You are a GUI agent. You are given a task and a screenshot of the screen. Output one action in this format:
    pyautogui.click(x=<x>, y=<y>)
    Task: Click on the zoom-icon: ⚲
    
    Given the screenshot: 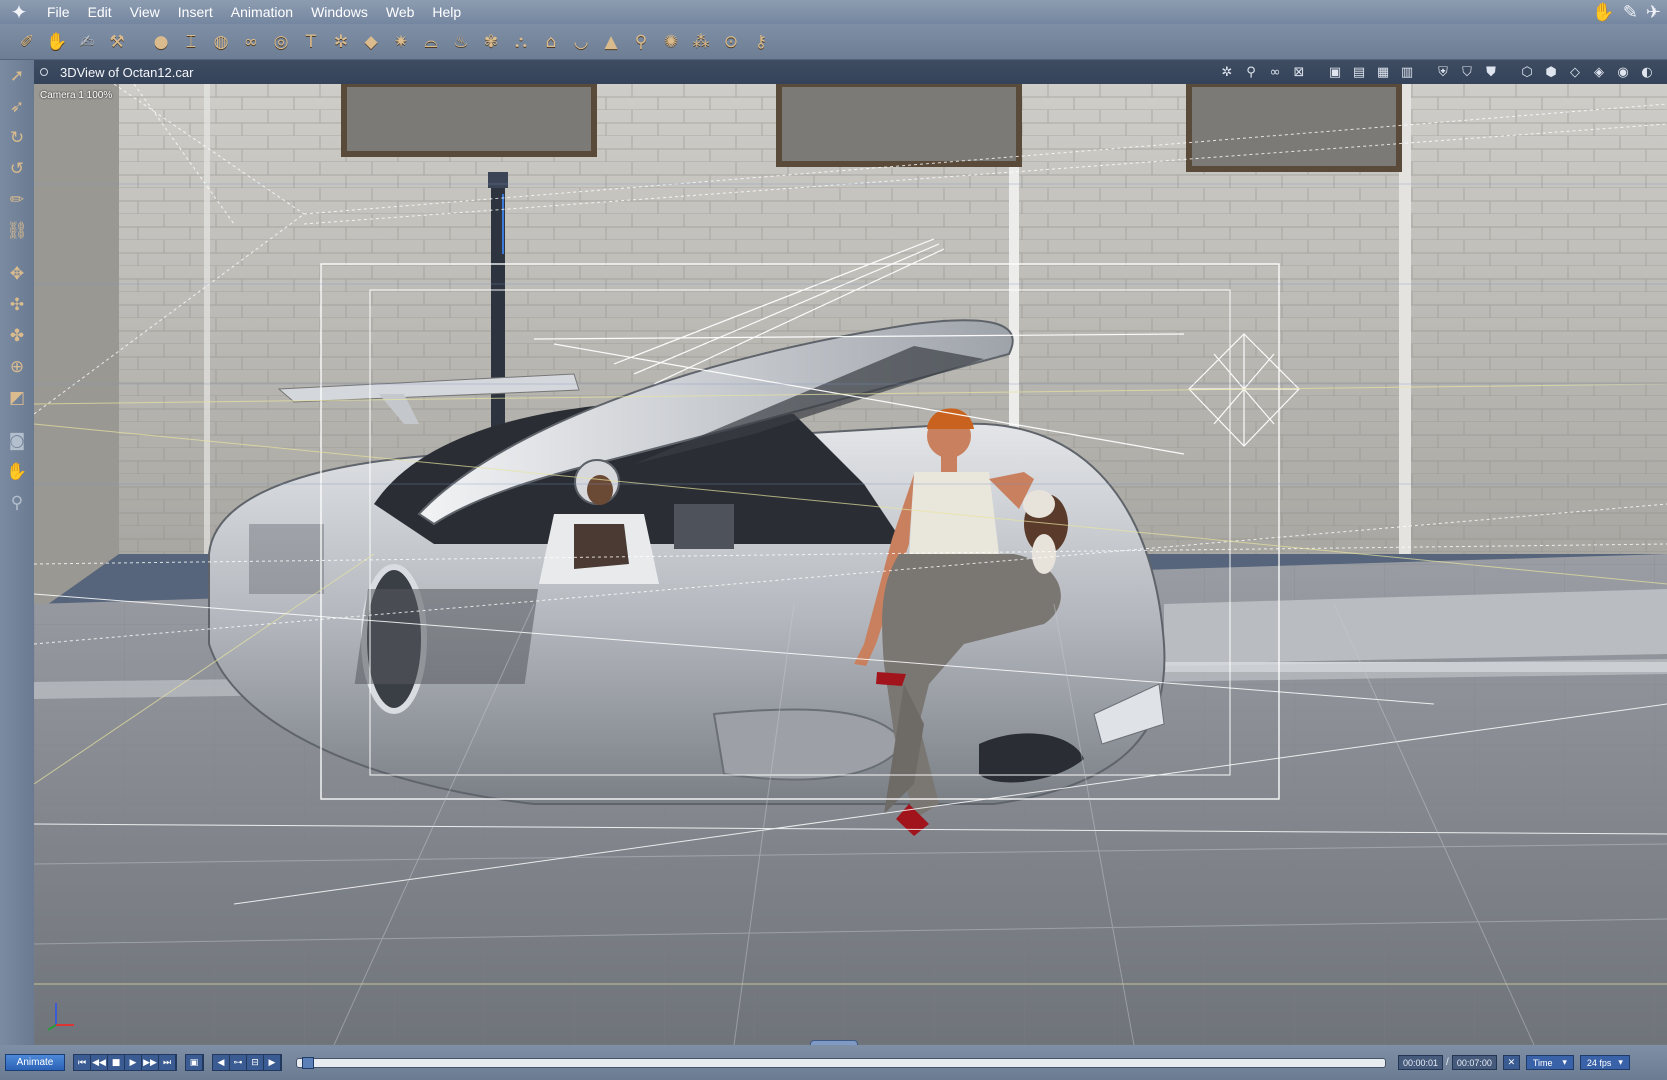 What is the action you would take?
    pyautogui.click(x=17, y=502)
    